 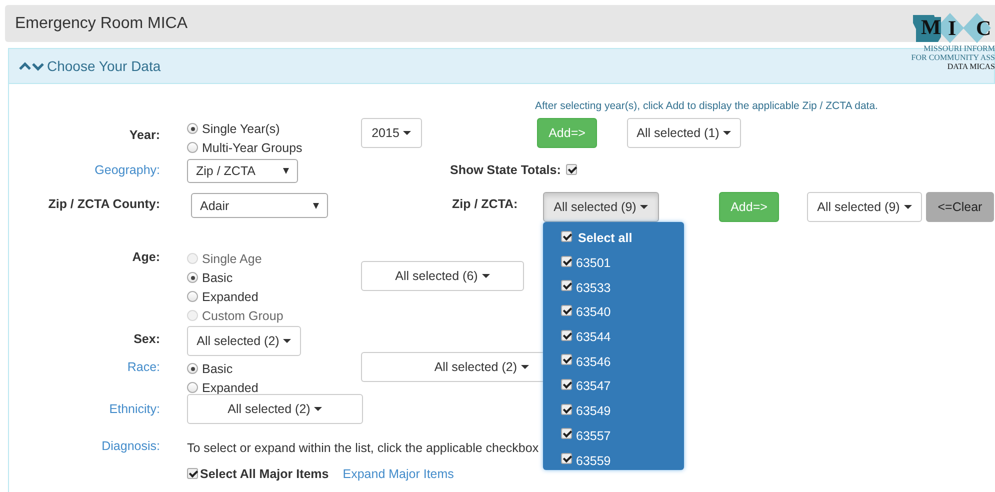 I want to click on radio-label: Multi-Year Groups, so click(x=252, y=147).